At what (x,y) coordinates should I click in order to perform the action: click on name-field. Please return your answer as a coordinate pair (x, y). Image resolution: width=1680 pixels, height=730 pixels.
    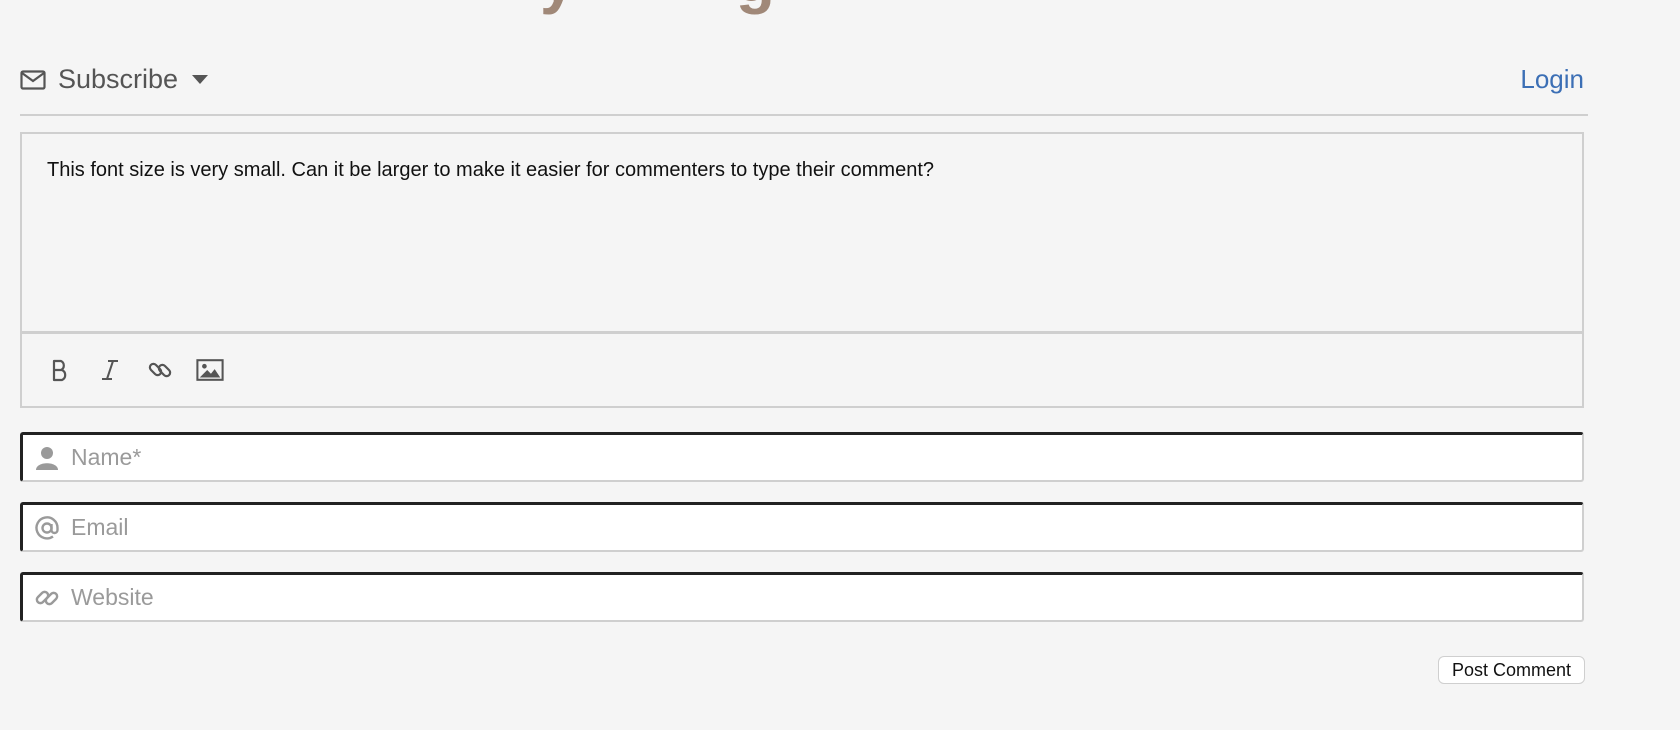
    Looking at the image, I should click on (802, 457).